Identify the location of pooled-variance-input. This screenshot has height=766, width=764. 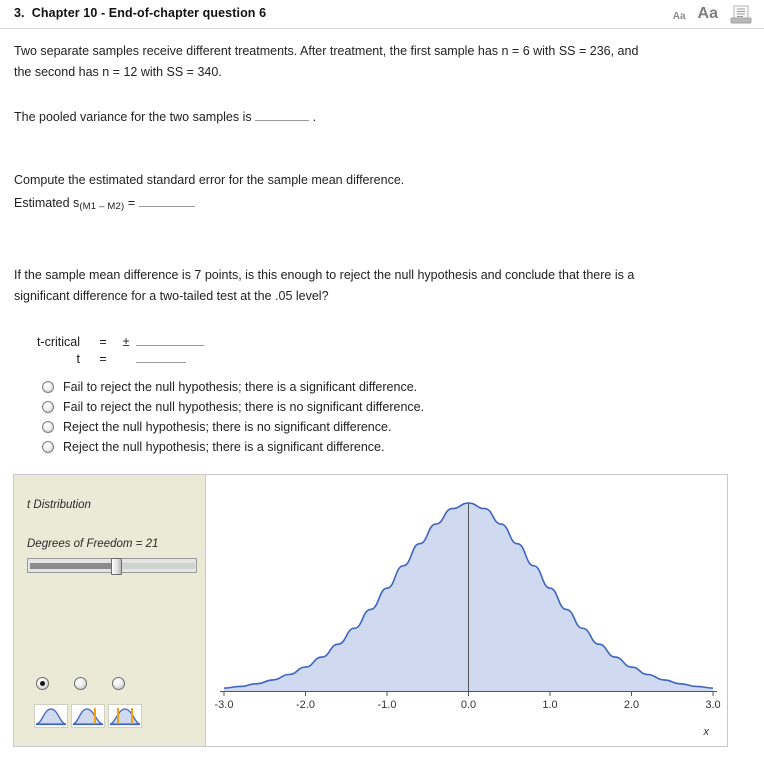
(282, 115).